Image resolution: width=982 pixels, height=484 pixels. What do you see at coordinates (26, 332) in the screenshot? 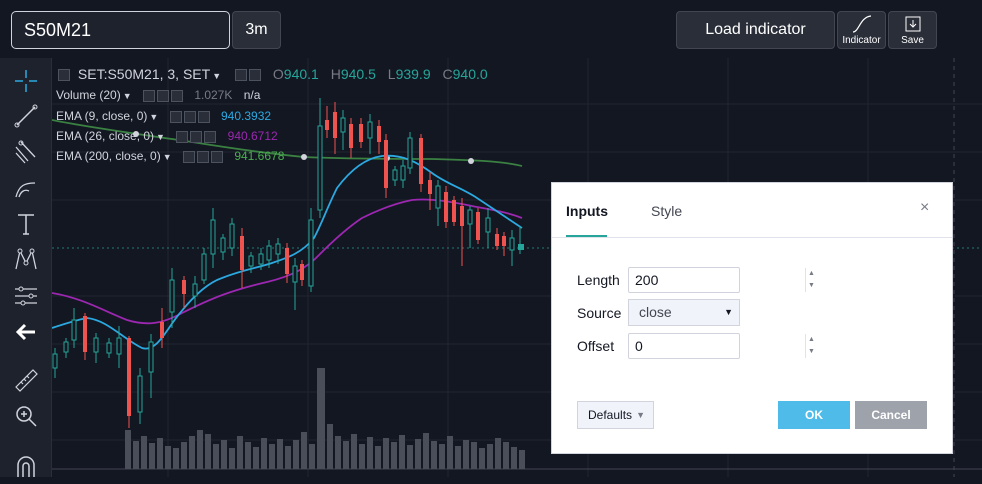
I see `back-arrow-icon` at bounding box center [26, 332].